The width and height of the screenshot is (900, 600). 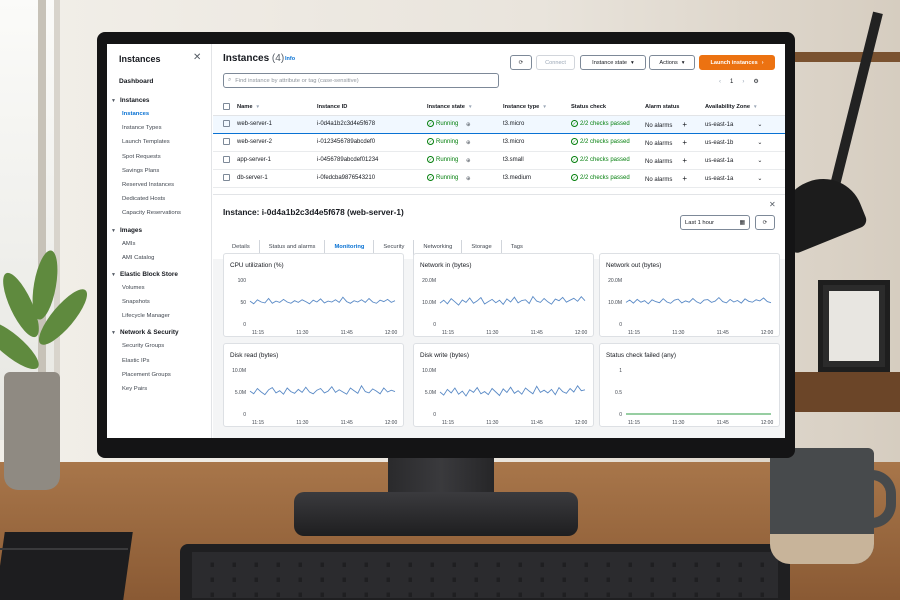 What do you see at coordinates (745, 107) in the screenshot?
I see `column-header-availability-zone: Availability Zone ▾` at bounding box center [745, 107].